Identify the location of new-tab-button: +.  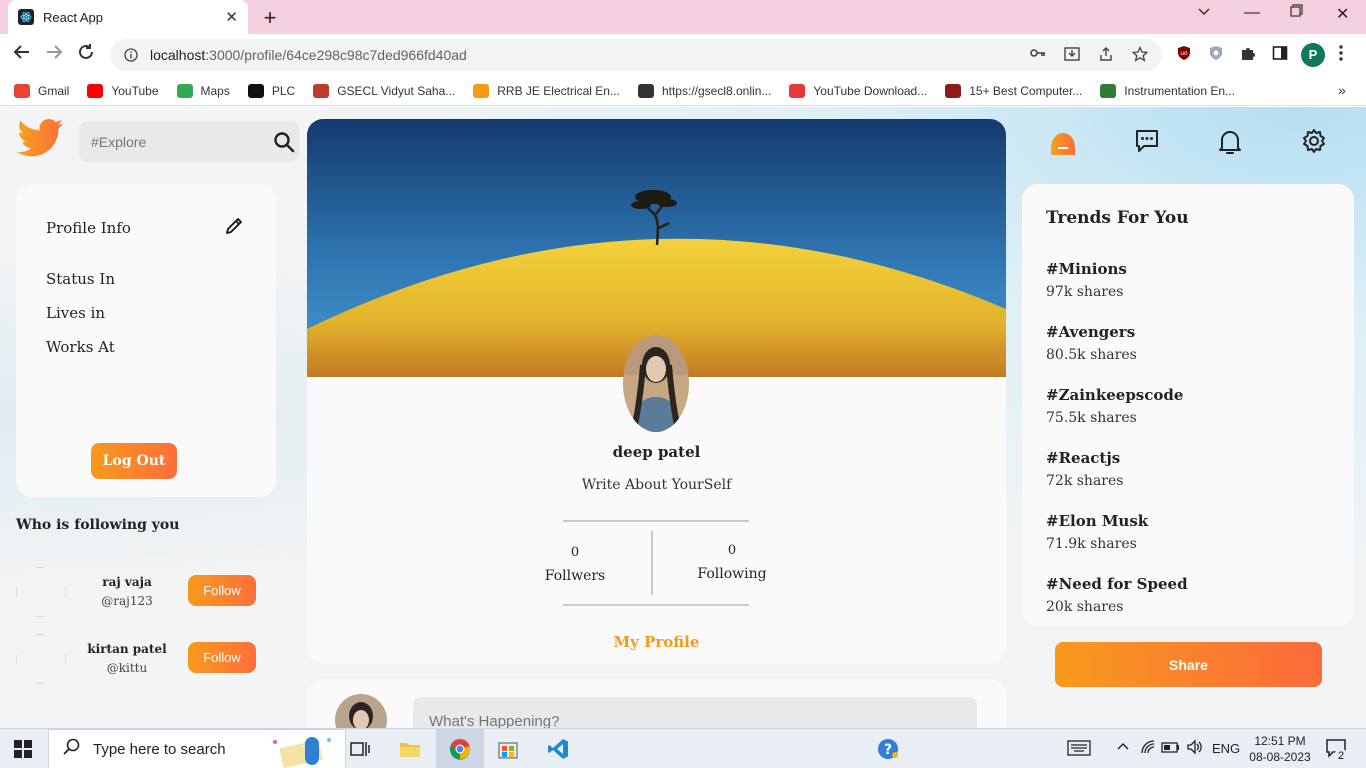
(270, 18).